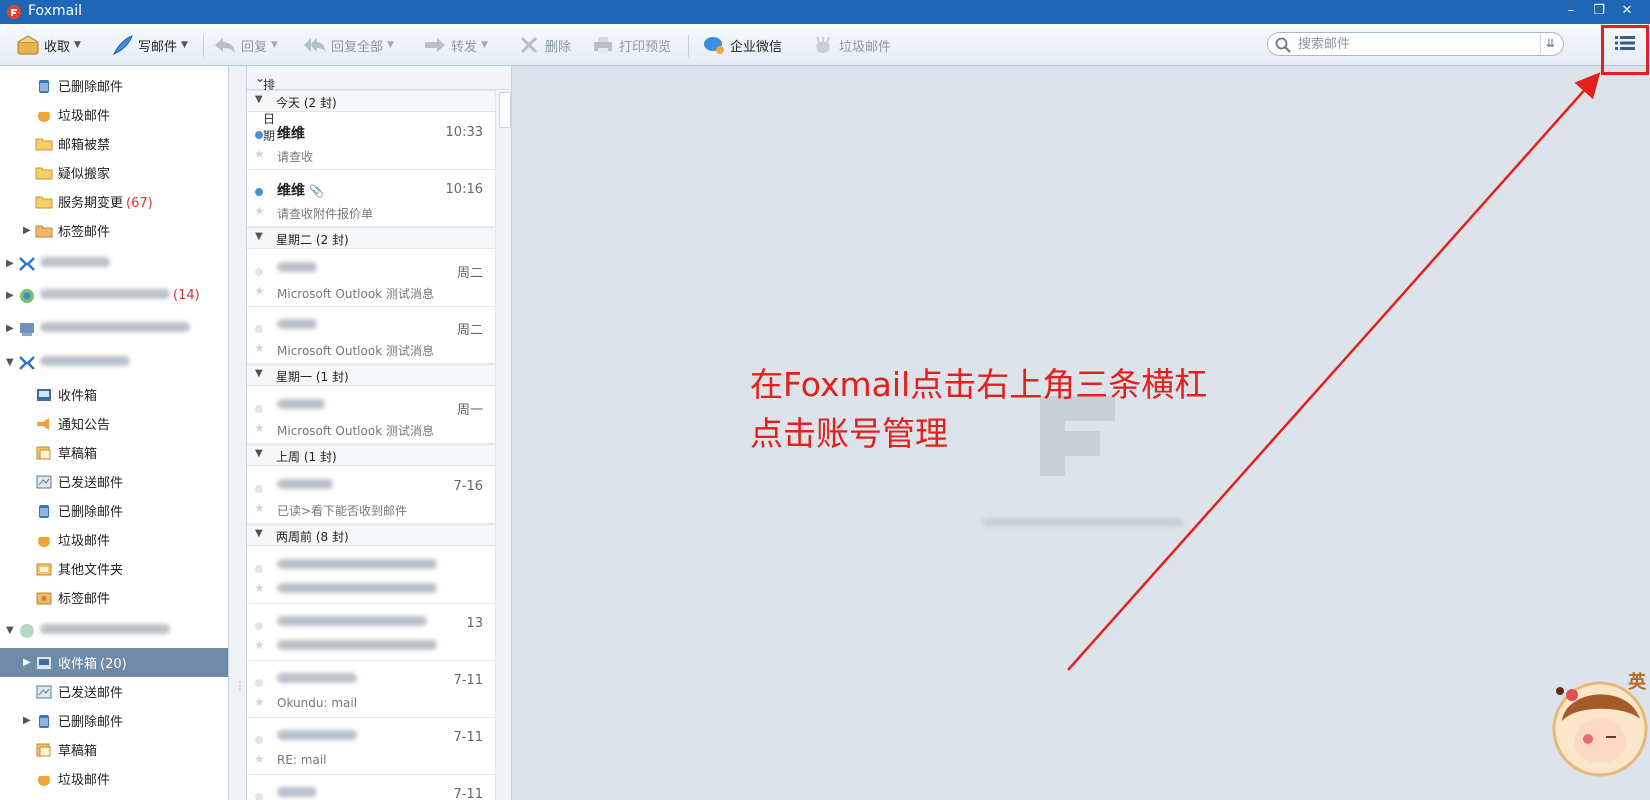 Image resolution: width=1650 pixels, height=800 pixels. I want to click on mail-item: 7-11 ★ Okundu: mail, so click(371, 689).